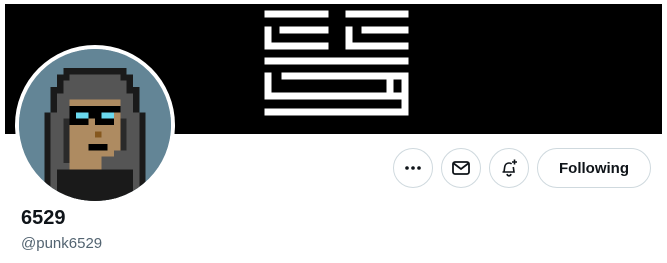 The image size is (667, 263). I want to click on more-dots-icon, so click(413, 168).